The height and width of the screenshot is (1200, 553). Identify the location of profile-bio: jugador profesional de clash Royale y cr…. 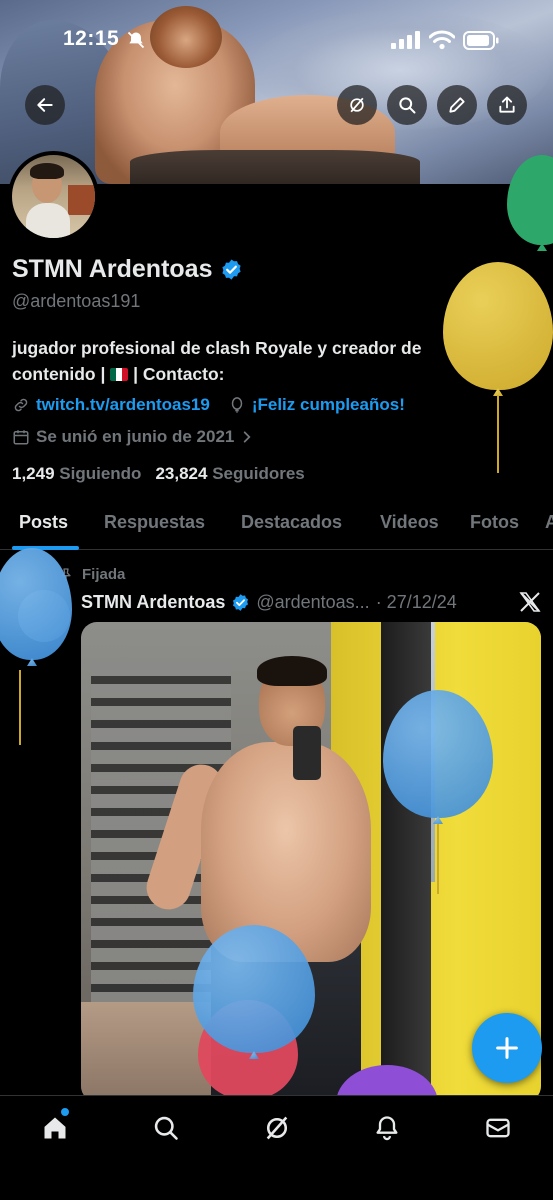
(252, 361).